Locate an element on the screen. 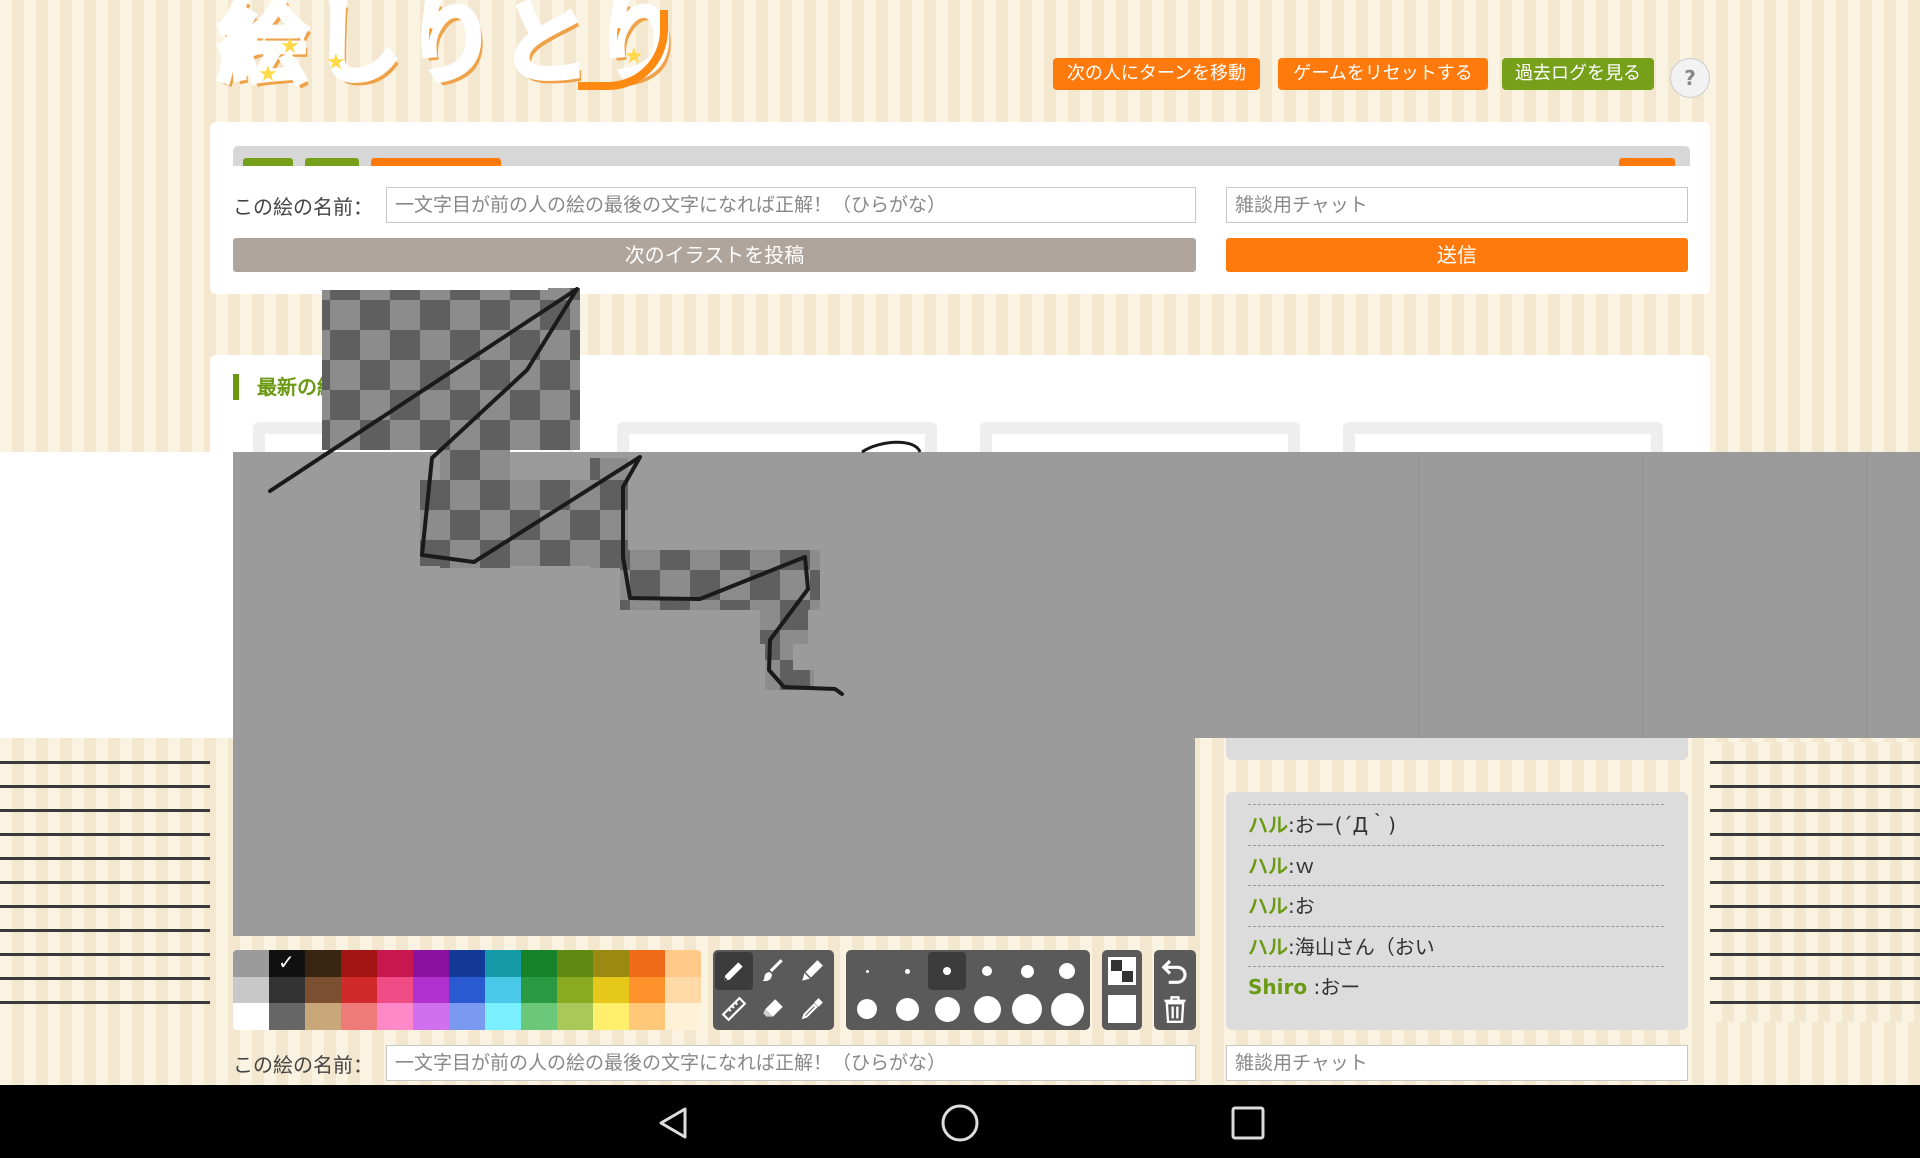 The image size is (1920, 1158). star-icon: ★ is located at coordinates (268, 74).